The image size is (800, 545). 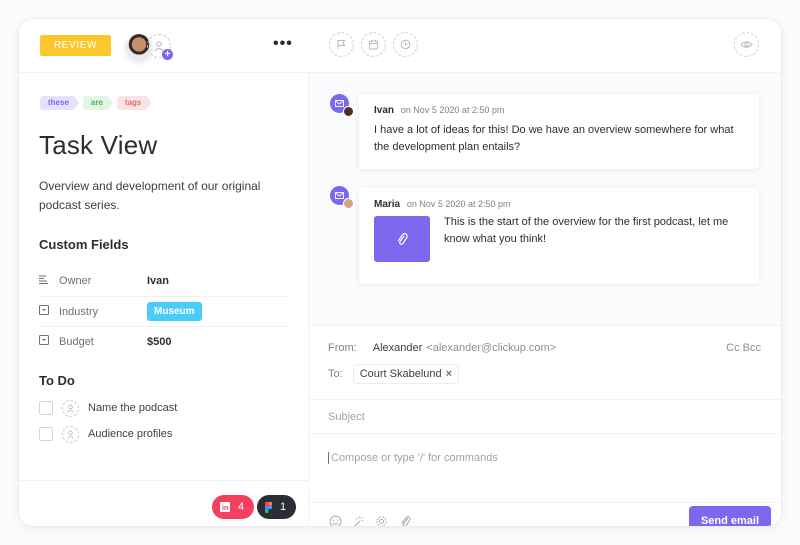 I want to click on calendar-icon, so click(x=373, y=45).